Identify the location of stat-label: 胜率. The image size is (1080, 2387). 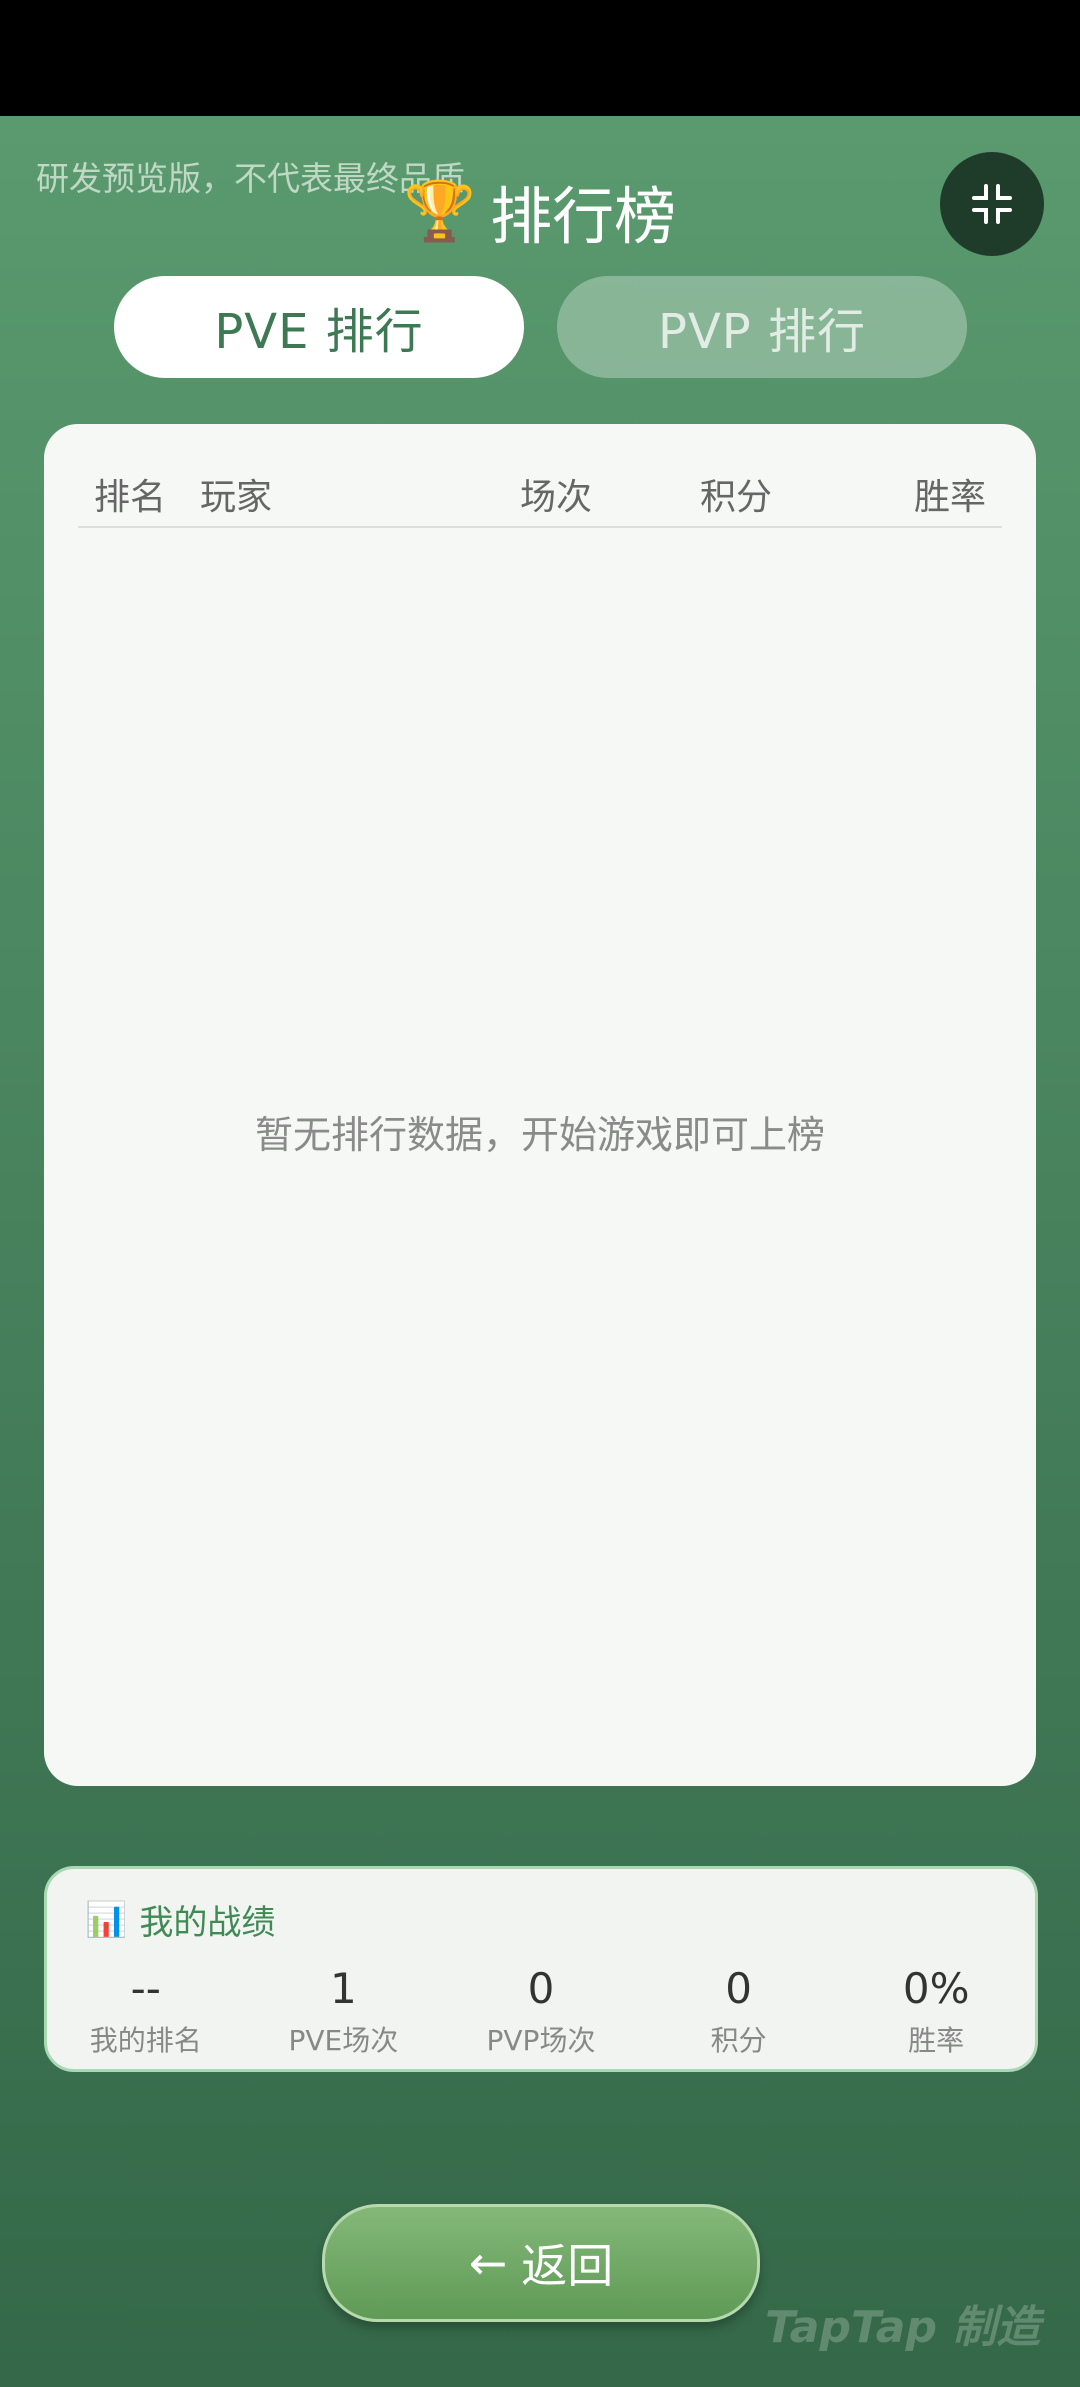
(936, 2040).